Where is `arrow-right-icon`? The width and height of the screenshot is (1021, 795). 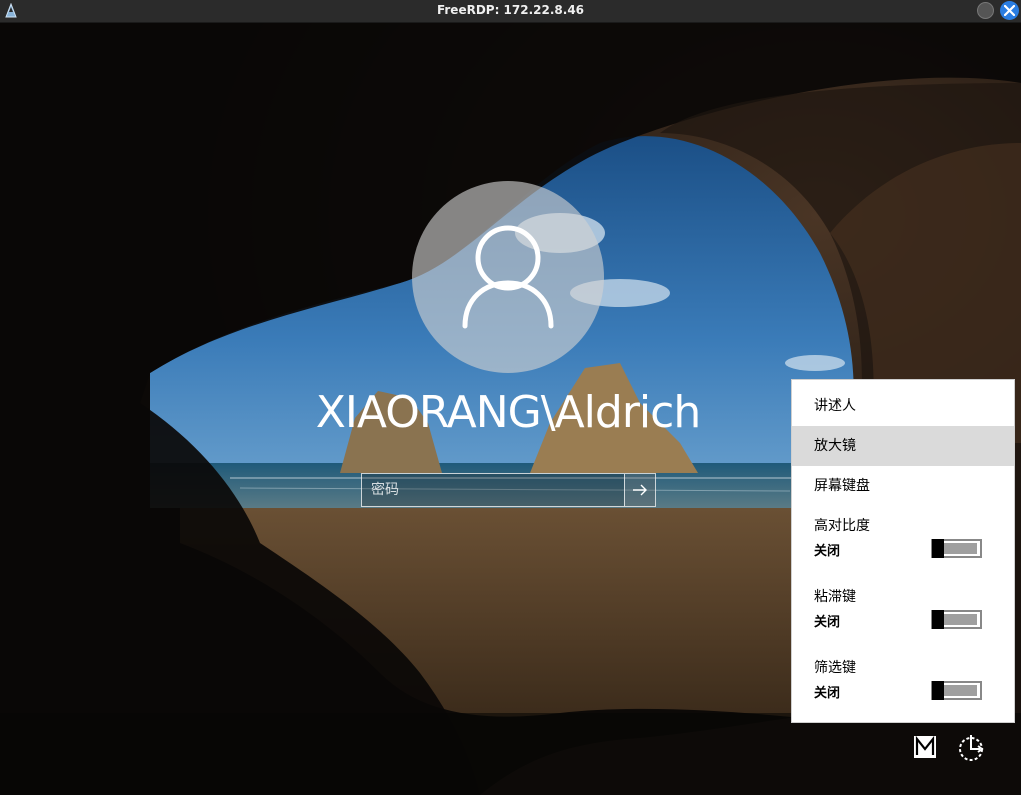 arrow-right-icon is located at coordinates (640, 490).